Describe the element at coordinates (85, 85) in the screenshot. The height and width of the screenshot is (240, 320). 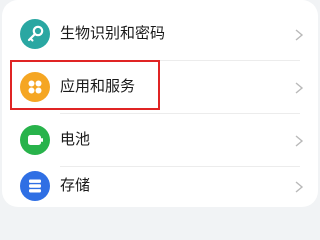
I see `highlight-box` at that location.